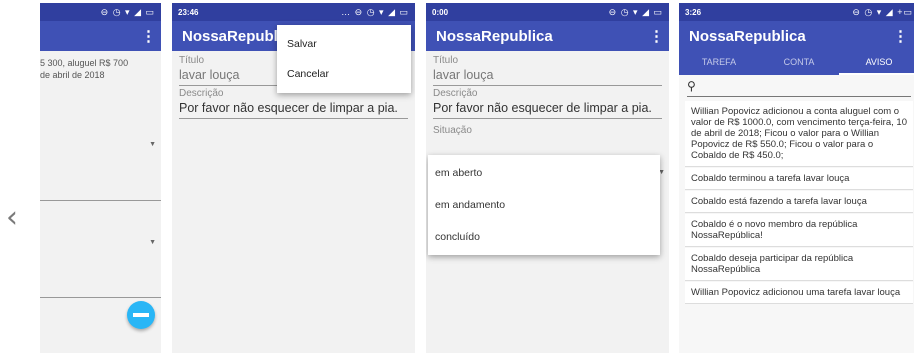 Image resolution: width=914 pixels, height=353 pixels. What do you see at coordinates (691, 86) in the screenshot?
I see `search-icon: ⚲` at bounding box center [691, 86].